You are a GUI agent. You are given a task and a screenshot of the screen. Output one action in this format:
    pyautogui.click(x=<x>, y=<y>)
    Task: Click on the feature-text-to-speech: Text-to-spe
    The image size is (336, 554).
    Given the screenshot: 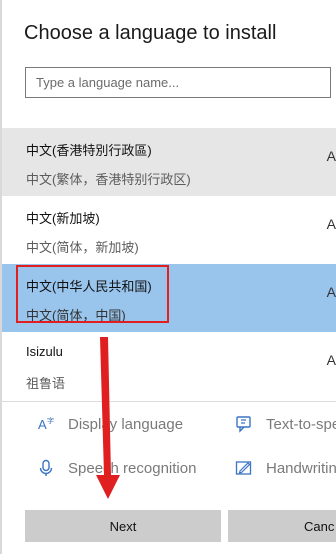 What is the action you would take?
    pyautogui.click(x=285, y=424)
    